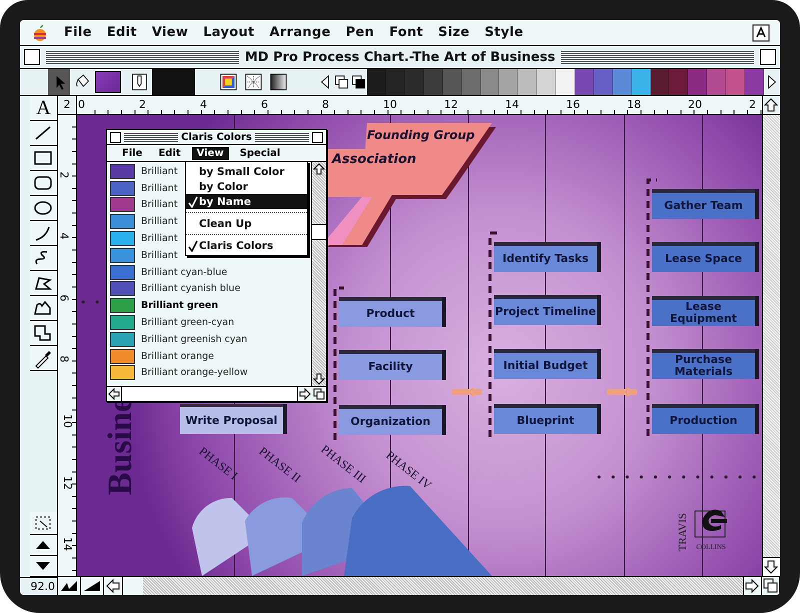 The width and height of the screenshot is (800, 613). Describe the element at coordinates (374, 159) in the screenshot. I see `banner-subheading: Association` at that location.